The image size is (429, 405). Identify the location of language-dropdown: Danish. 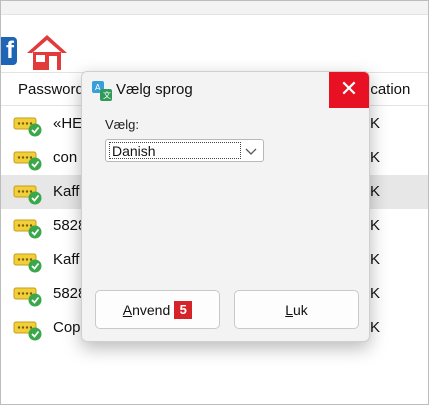
(184, 150).